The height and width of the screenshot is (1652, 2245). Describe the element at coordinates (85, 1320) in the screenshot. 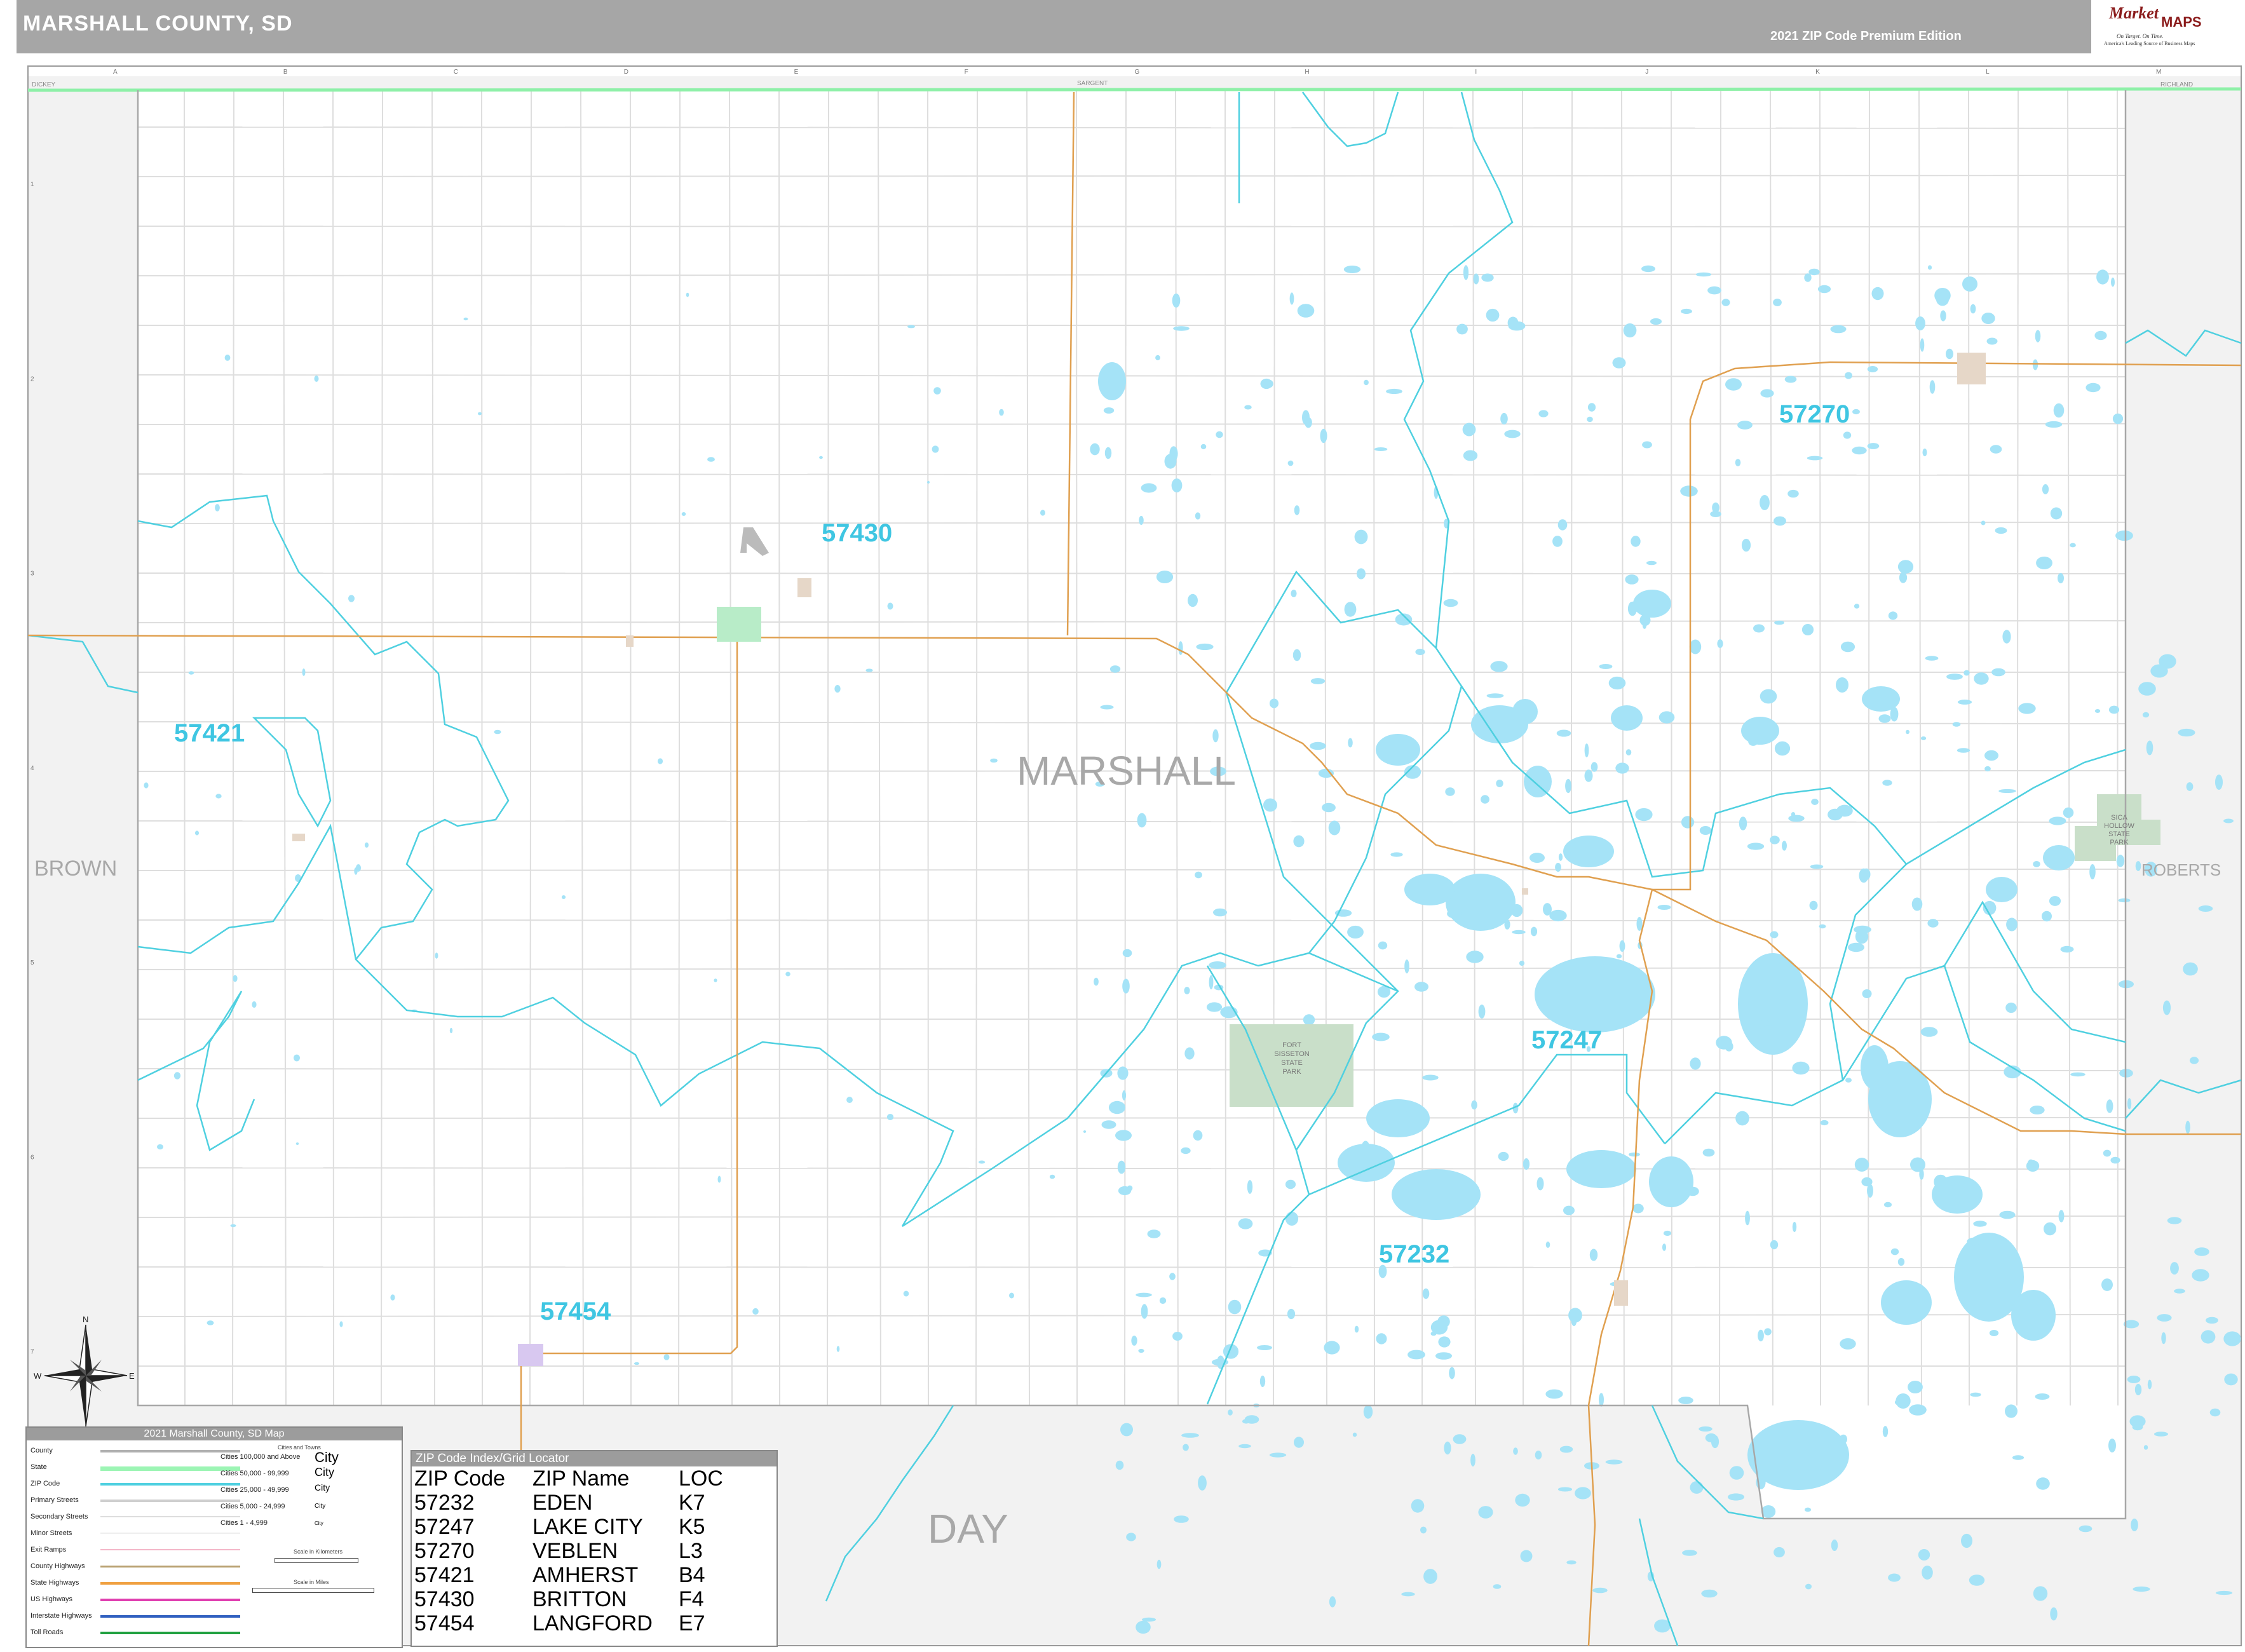

I see `compass-n: N` at that location.